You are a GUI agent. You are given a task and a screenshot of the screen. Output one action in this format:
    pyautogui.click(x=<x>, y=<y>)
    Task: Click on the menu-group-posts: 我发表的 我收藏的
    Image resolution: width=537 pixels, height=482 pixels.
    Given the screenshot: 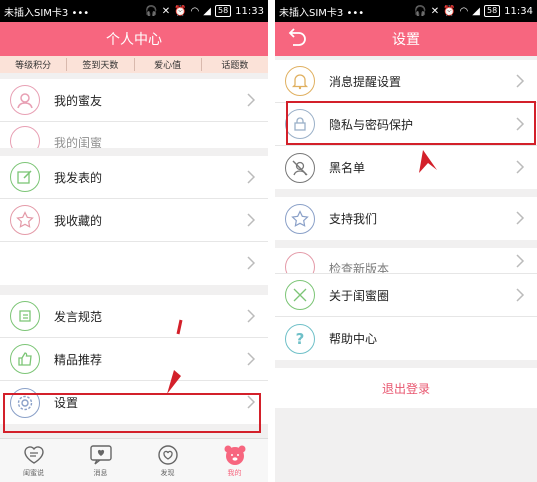 What is the action you would take?
    pyautogui.click(x=134, y=220)
    